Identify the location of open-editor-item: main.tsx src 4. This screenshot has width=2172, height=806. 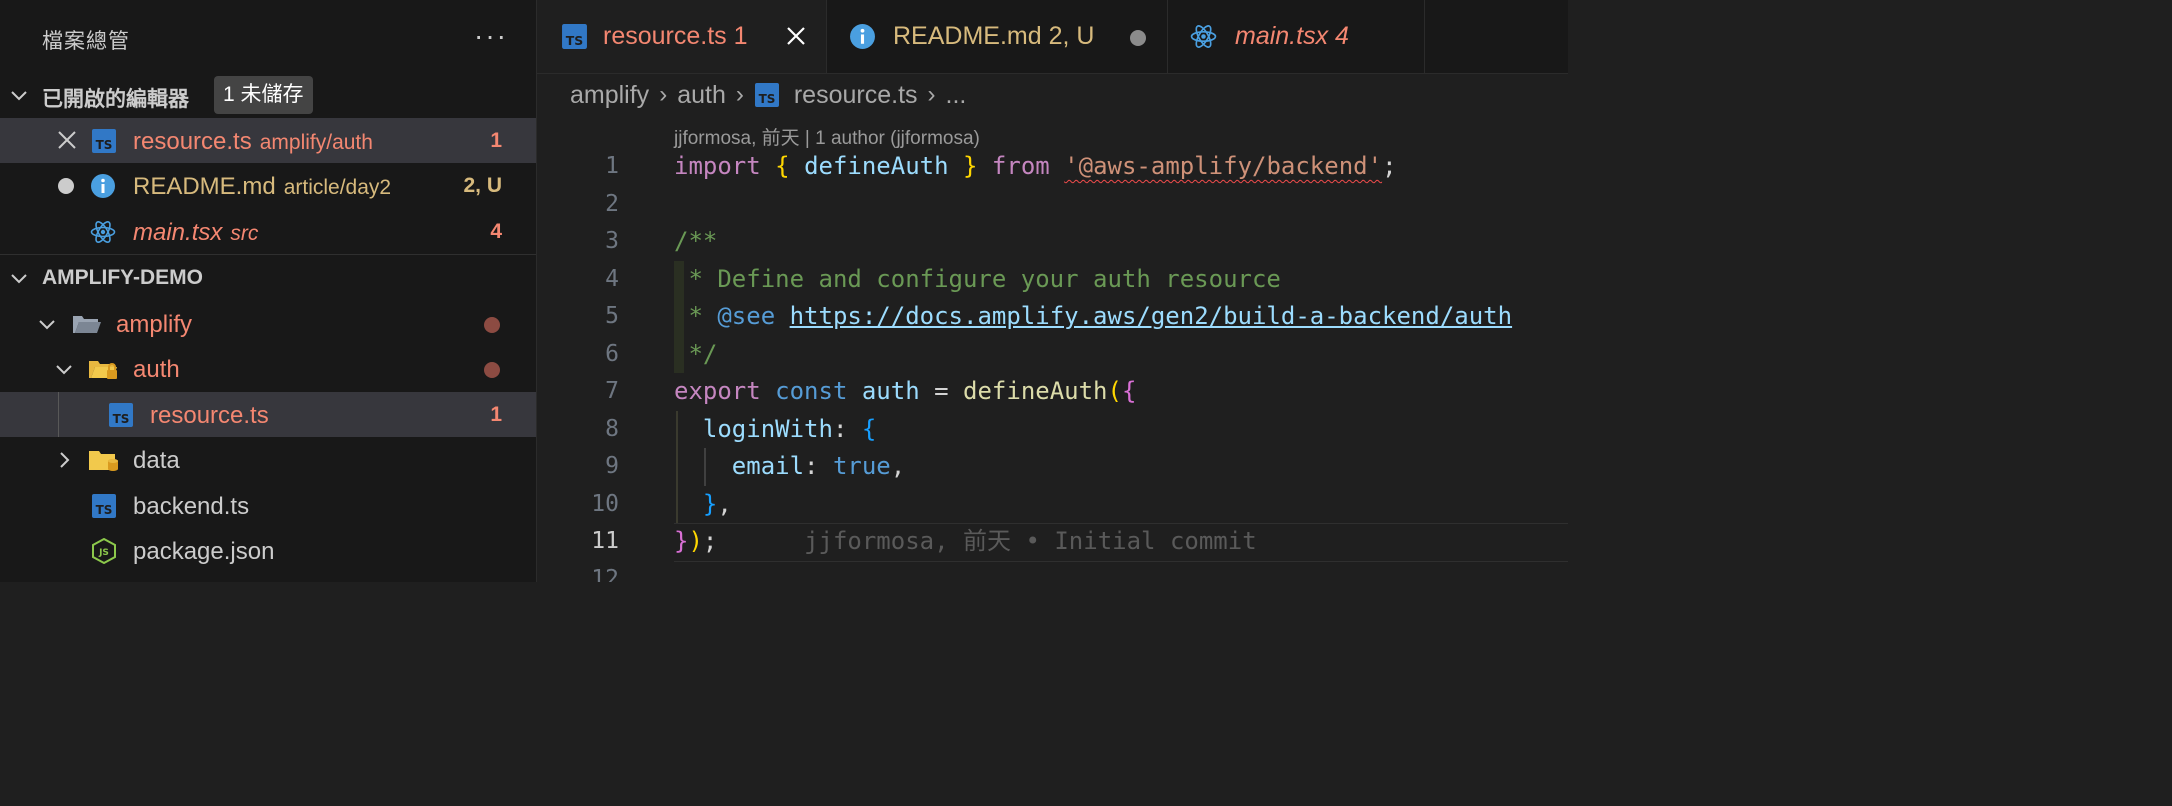
(268, 232).